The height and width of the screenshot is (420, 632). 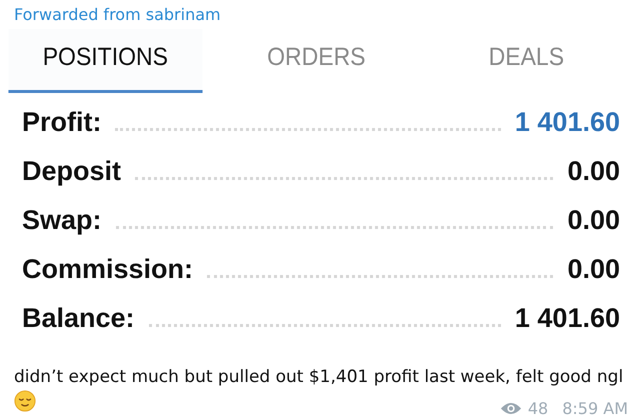 What do you see at coordinates (108, 269) in the screenshot?
I see `field-label: Commission:` at bounding box center [108, 269].